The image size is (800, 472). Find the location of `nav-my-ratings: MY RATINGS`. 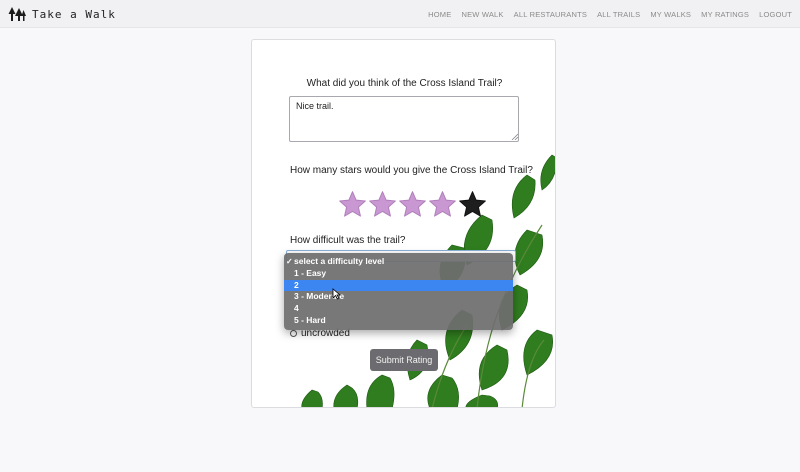

nav-my-ratings: MY RATINGS is located at coordinates (725, 14).